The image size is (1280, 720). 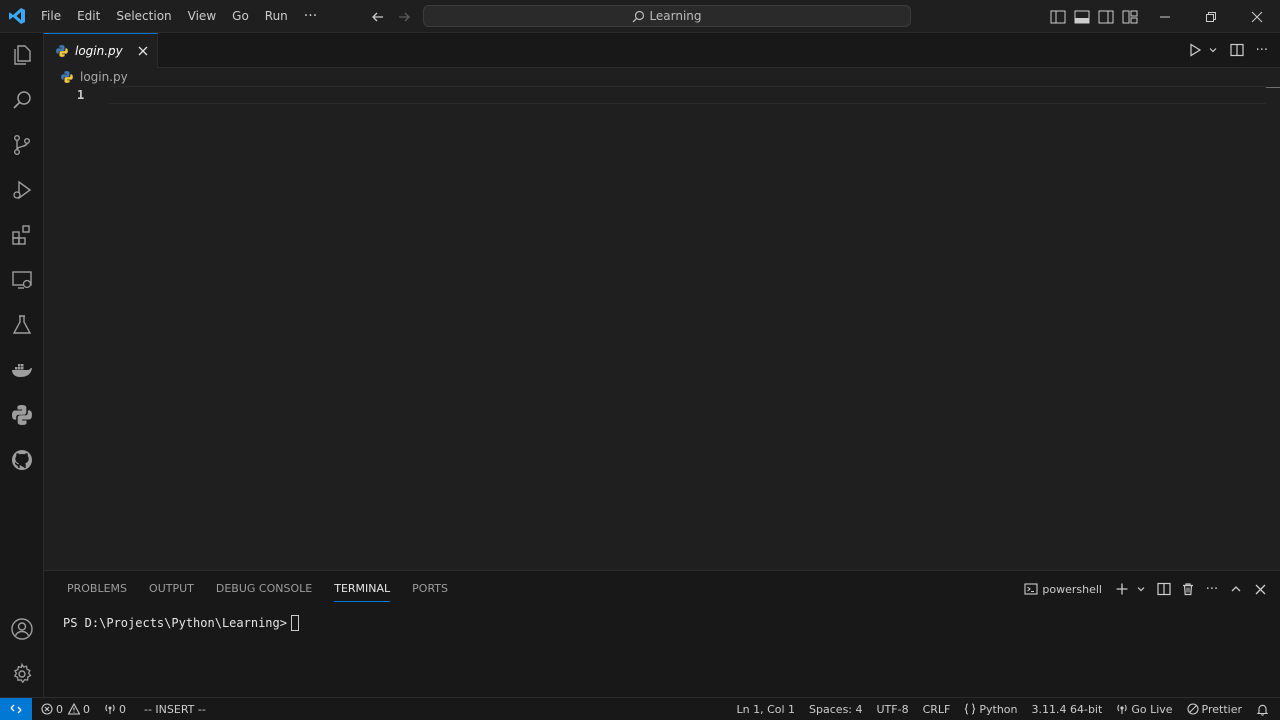 I want to click on search-text: Learning, so click(x=675, y=16).